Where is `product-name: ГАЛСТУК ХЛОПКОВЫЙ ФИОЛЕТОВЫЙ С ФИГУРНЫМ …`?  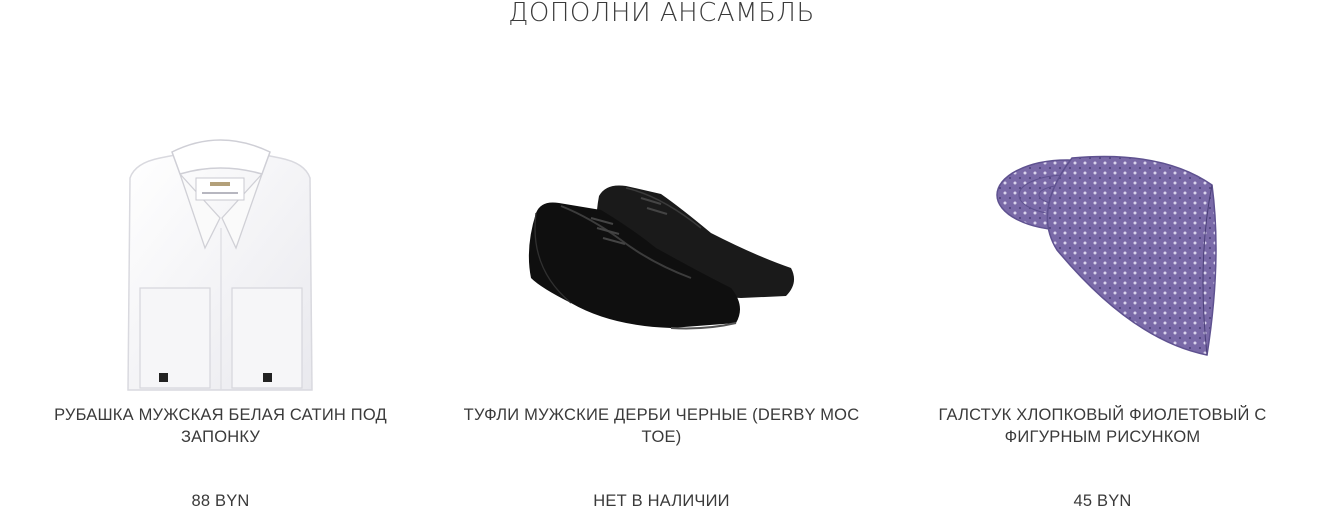 product-name: ГАЛСТУК ХЛОПКОВЫЙ ФИОЛЕТОВЫЙ С ФИГУРНЫМ … is located at coordinates (1102, 426).